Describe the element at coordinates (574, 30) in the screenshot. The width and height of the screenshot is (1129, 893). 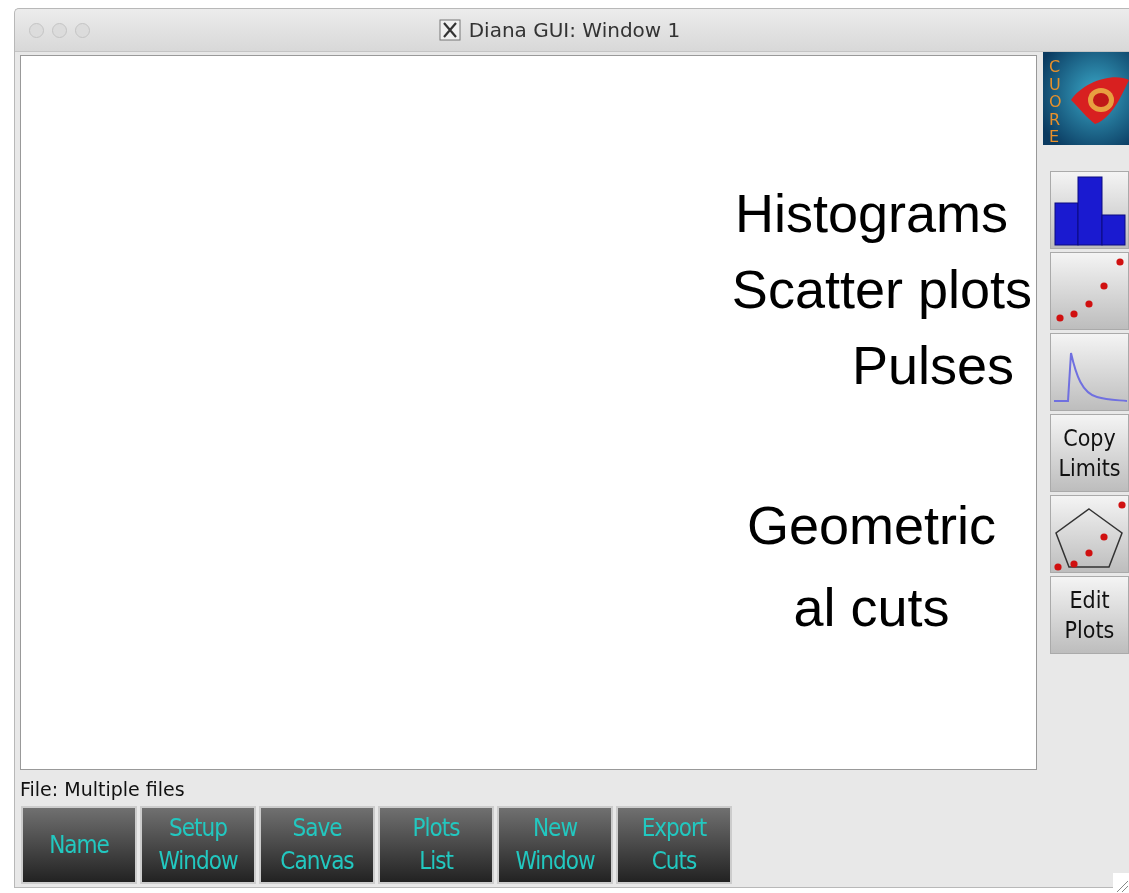
I see `window-title: Diana GUI: Window 1` at that location.